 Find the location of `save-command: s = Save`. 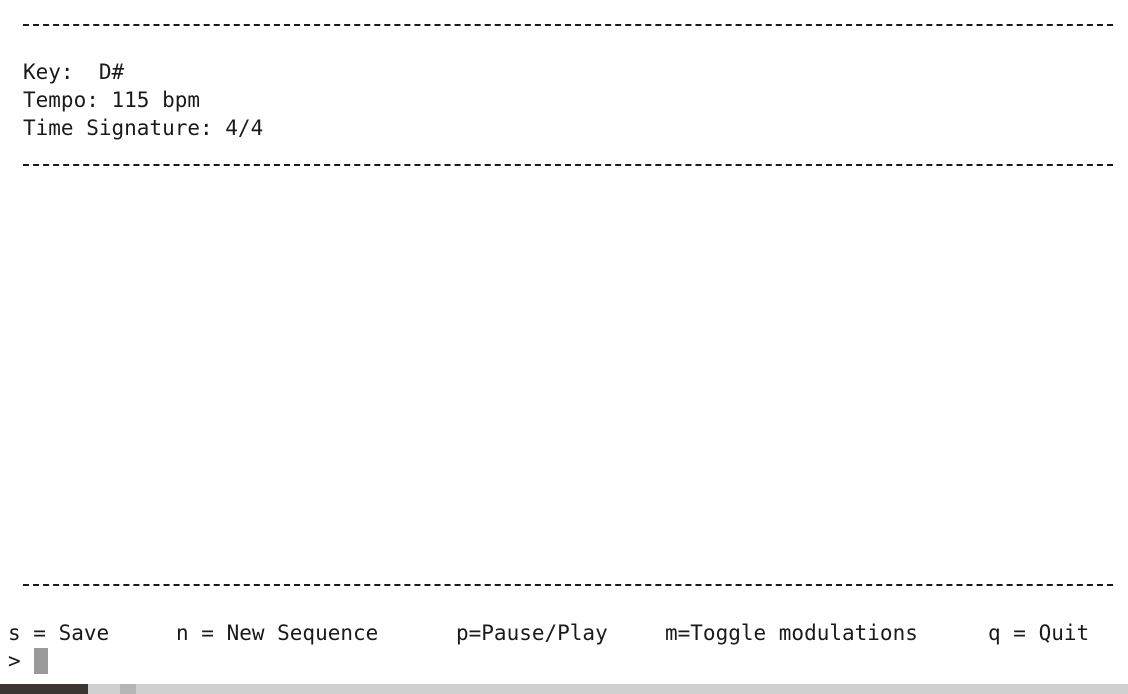

save-command: s = Save is located at coordinates (58, 633).